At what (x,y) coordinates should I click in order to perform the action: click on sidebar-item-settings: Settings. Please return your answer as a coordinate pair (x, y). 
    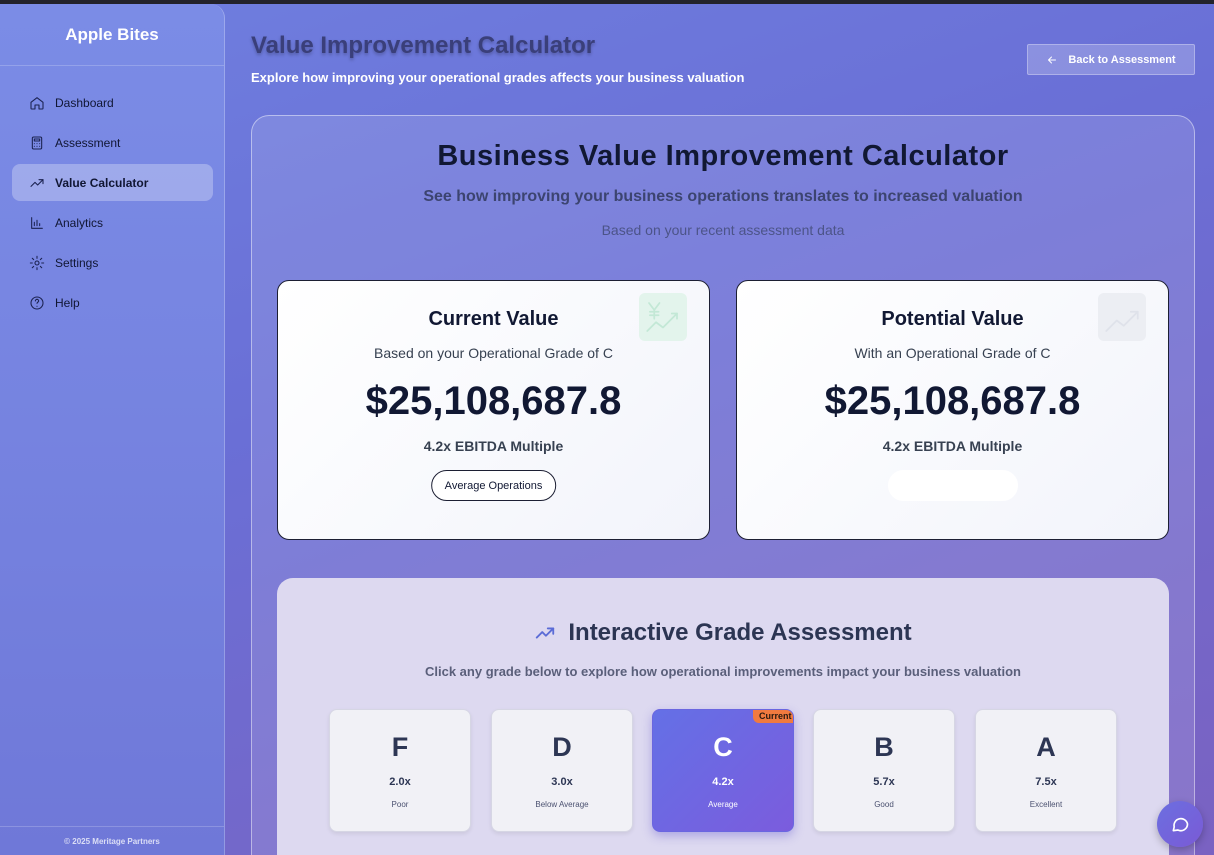
    Looking at the image, I should click on (112, 262).